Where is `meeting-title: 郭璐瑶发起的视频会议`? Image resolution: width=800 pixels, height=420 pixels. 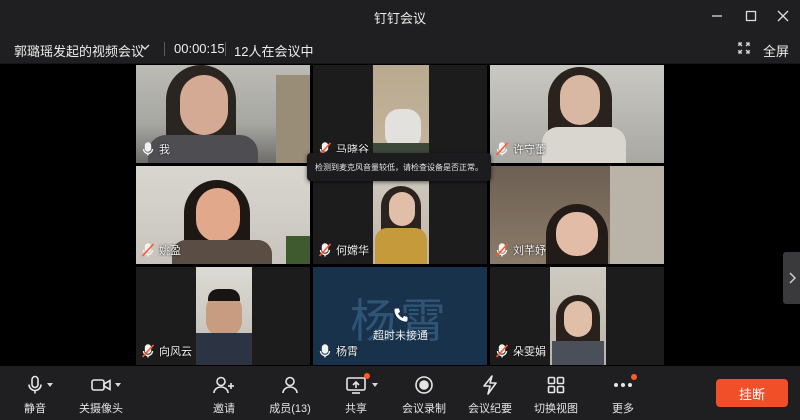
meeting-title: 郭璐瑶发起的视频会议 is located at coordinates (79, 50).